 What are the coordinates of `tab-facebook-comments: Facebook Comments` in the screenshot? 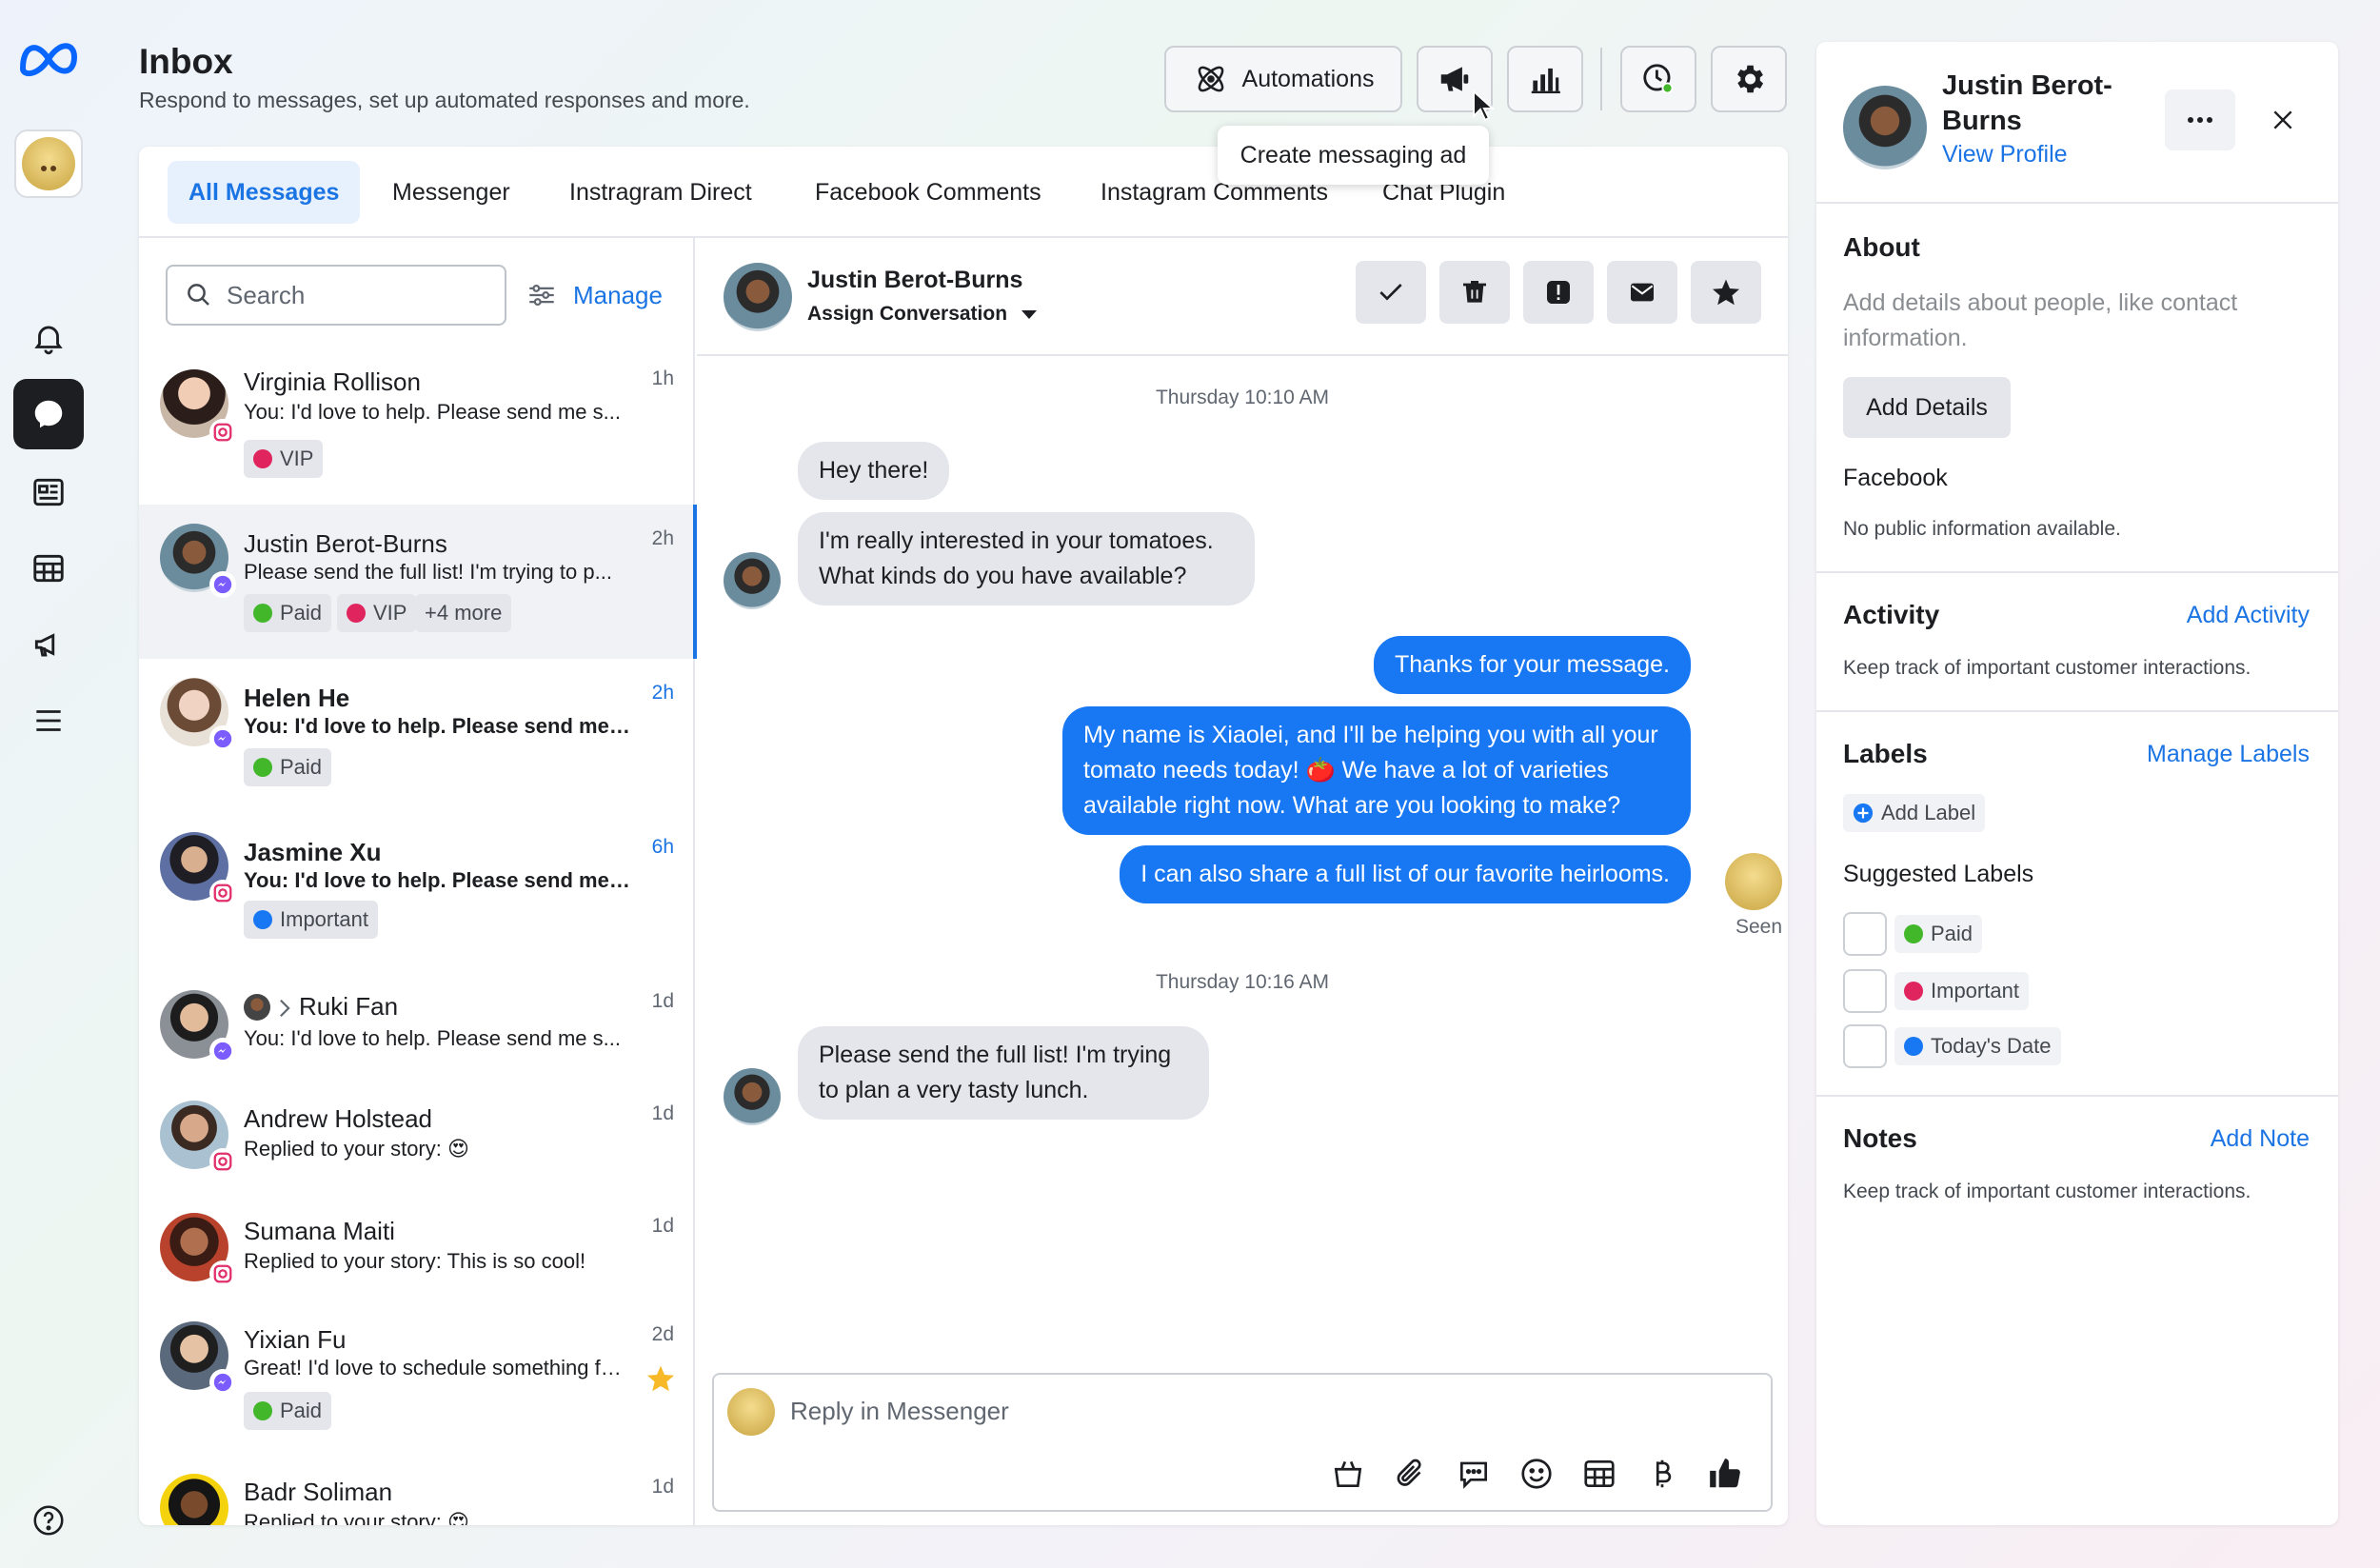 It's located at (928, 193).